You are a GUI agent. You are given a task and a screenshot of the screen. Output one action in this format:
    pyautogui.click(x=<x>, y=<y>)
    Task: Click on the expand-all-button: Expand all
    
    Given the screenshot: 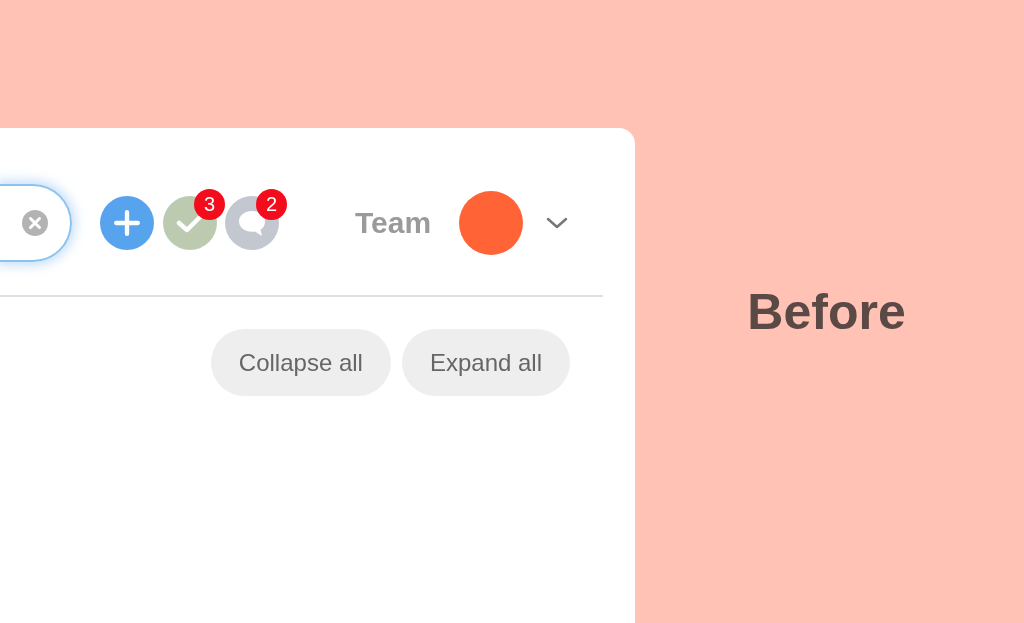 What is the action you would take?
    pyautogui.click(x=485, y=362)
    